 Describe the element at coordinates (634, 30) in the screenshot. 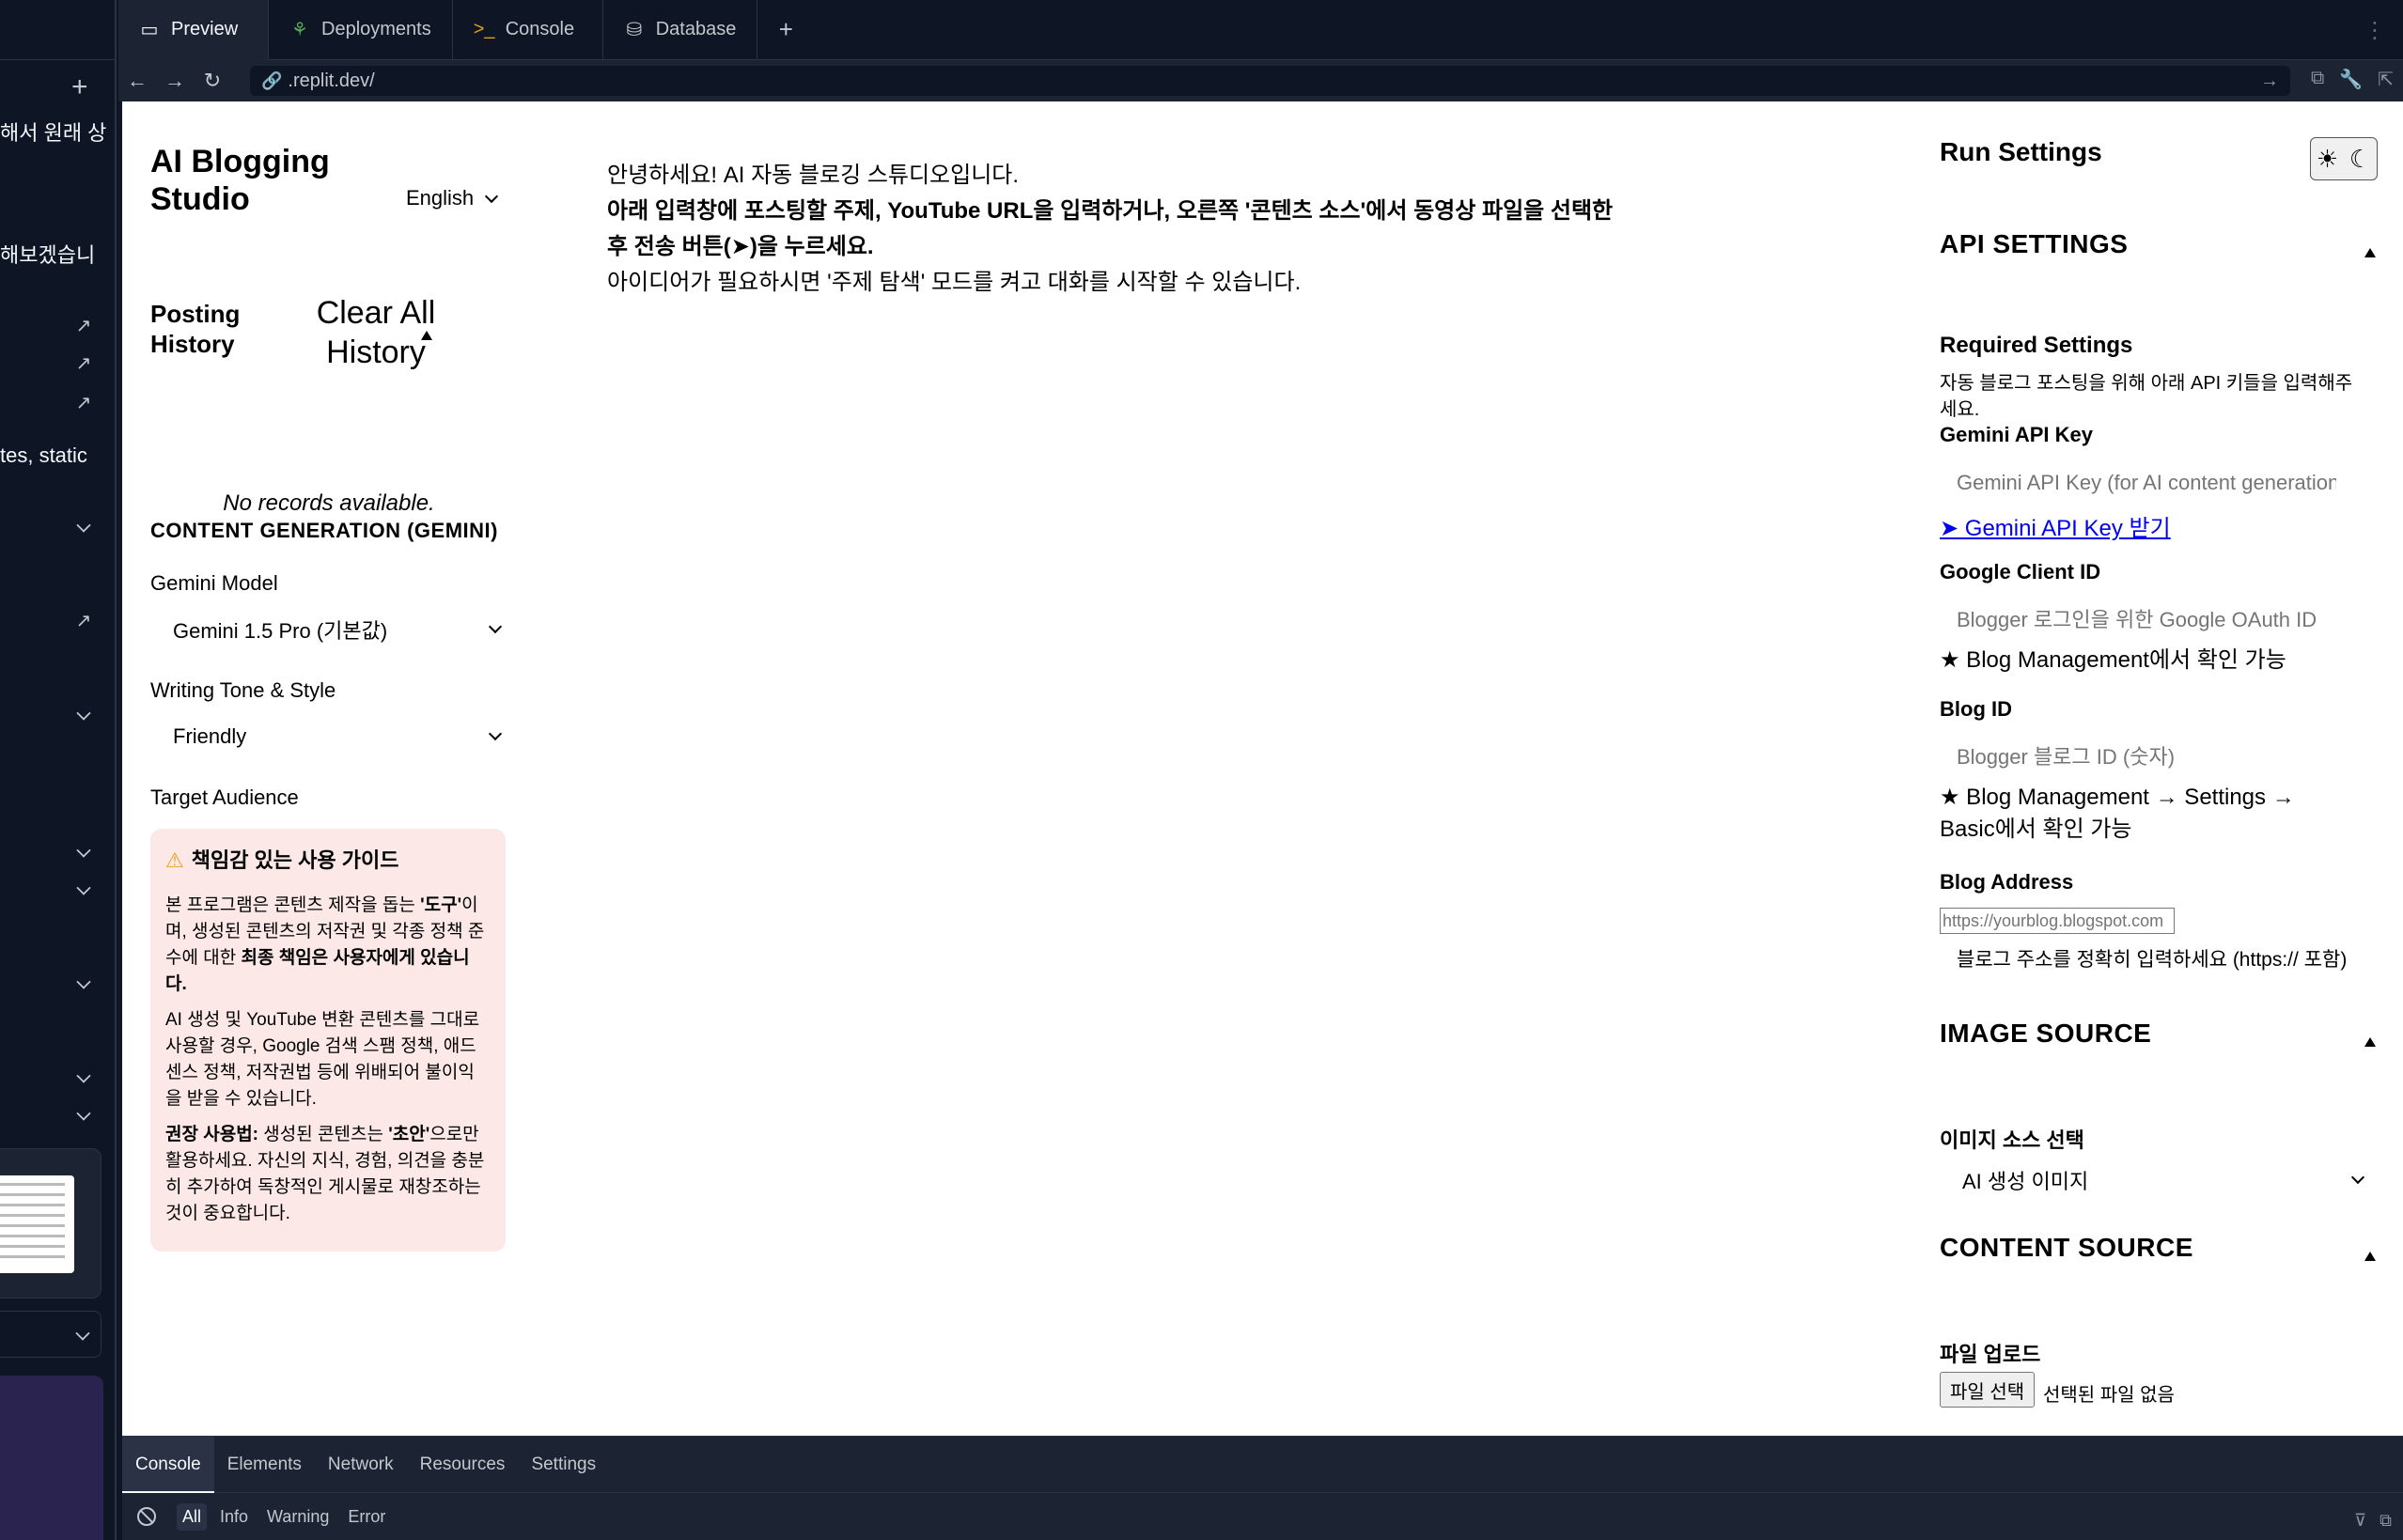

I see `database-icon: ⛁` at that location.